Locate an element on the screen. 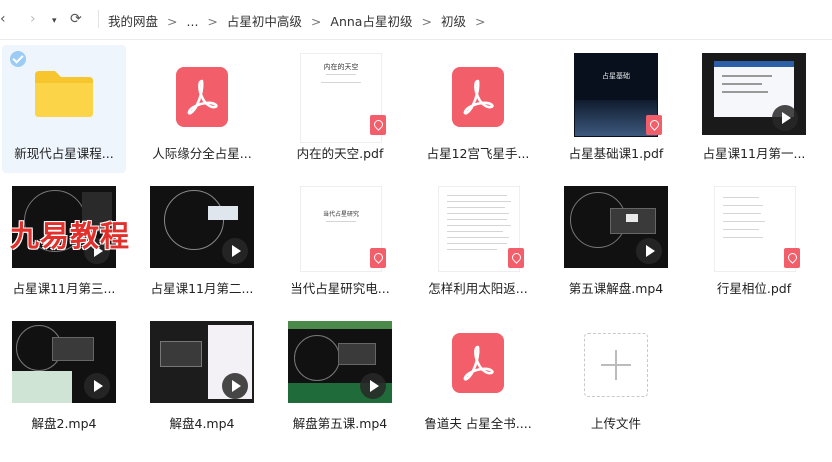 The width and height of the screenshot is (832, 462). file-tile-pdf: 占星基础 占星基础课1.pdf is located at coordinates (616, 109).